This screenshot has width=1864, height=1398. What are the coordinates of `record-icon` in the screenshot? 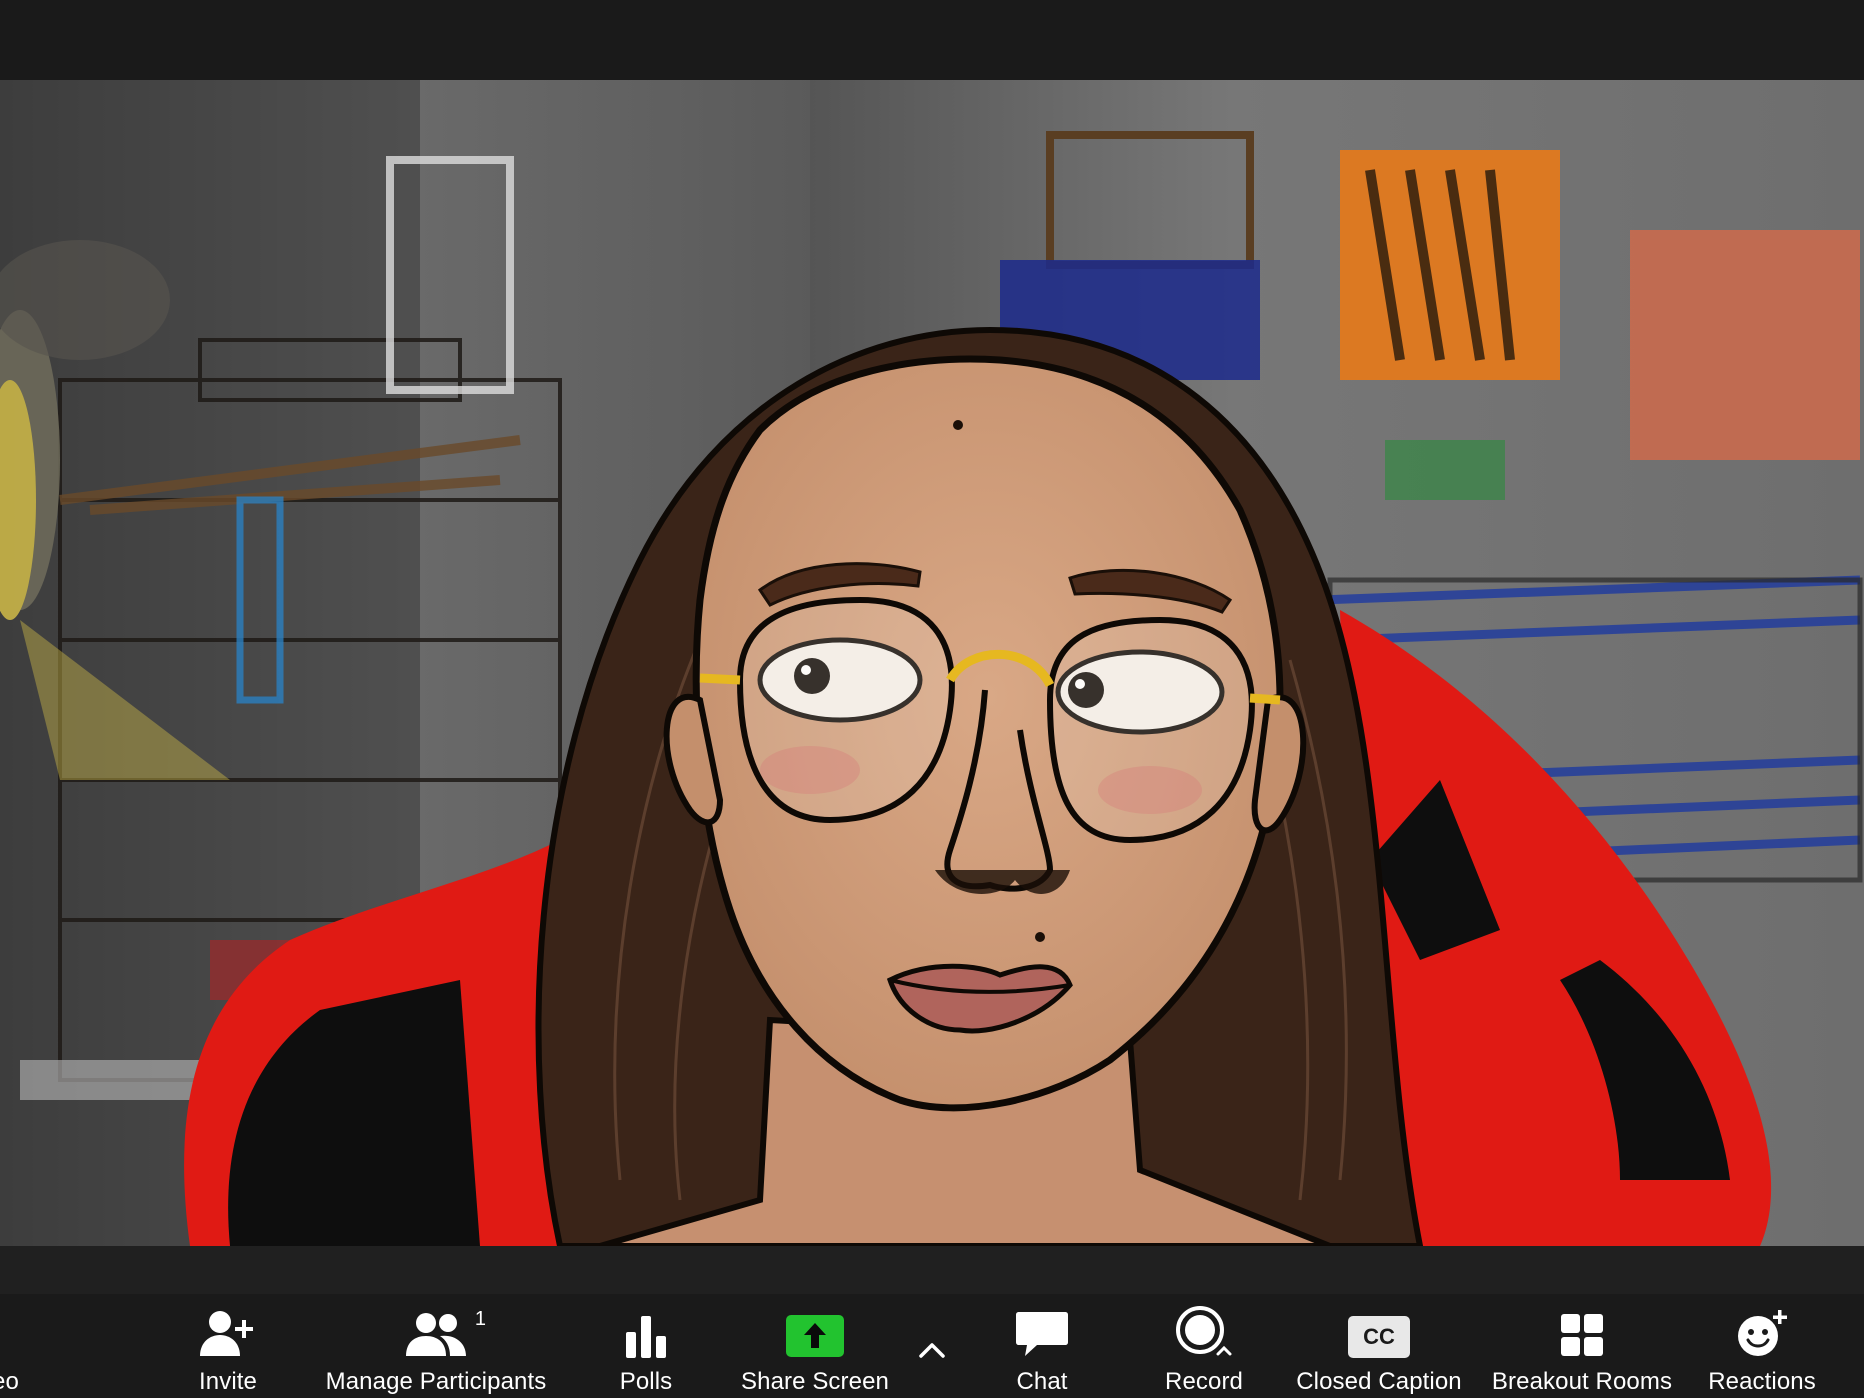 It's located at (1204, 1331).